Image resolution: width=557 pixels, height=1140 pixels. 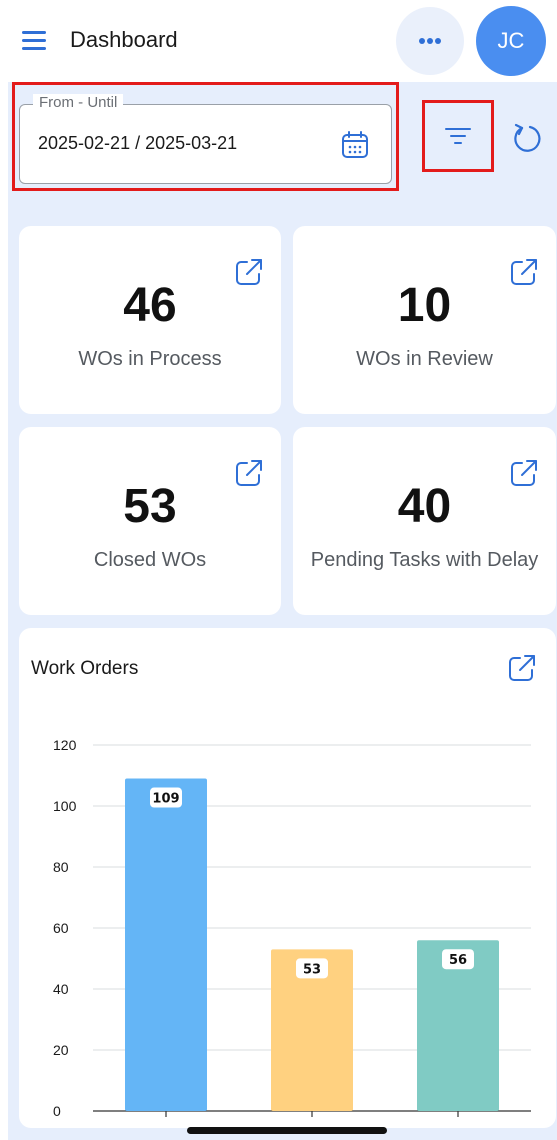 I want to click on filter-button, so click(x=458, y=136).